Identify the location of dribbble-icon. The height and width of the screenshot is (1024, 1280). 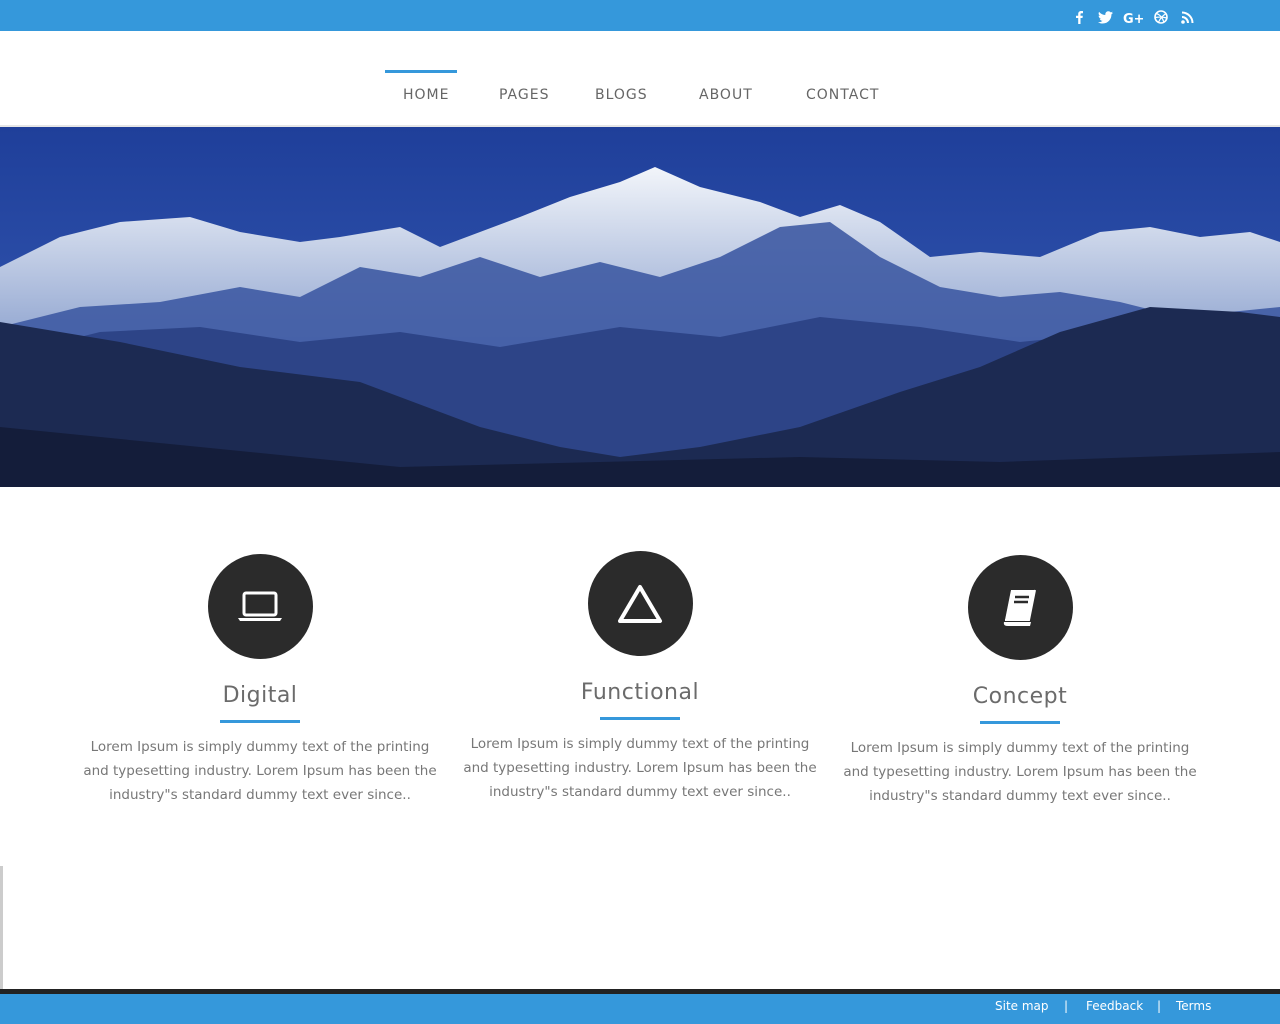
(1161, 17).